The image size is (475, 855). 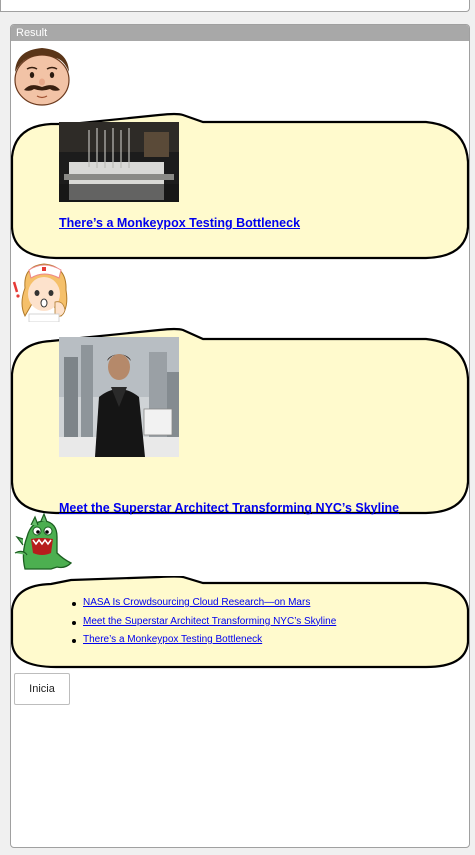 What do you see at coordinates (172, 639) in the screenshot?
I see `monkeypox-list-link: There’s a Monkeypox Testing Bottleneck` at bounding box center [172, 639].